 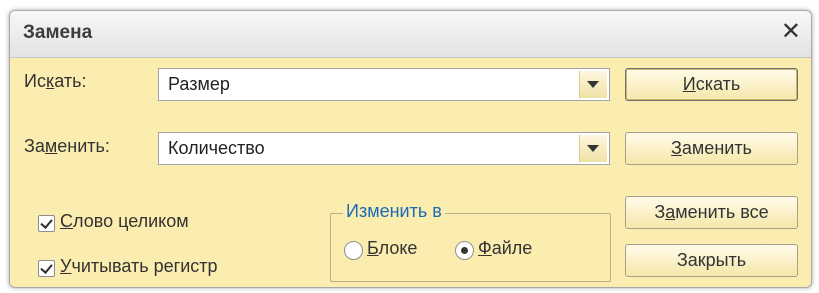 I want to click on scope-file-label: Файле, so click(x=505, y=248).